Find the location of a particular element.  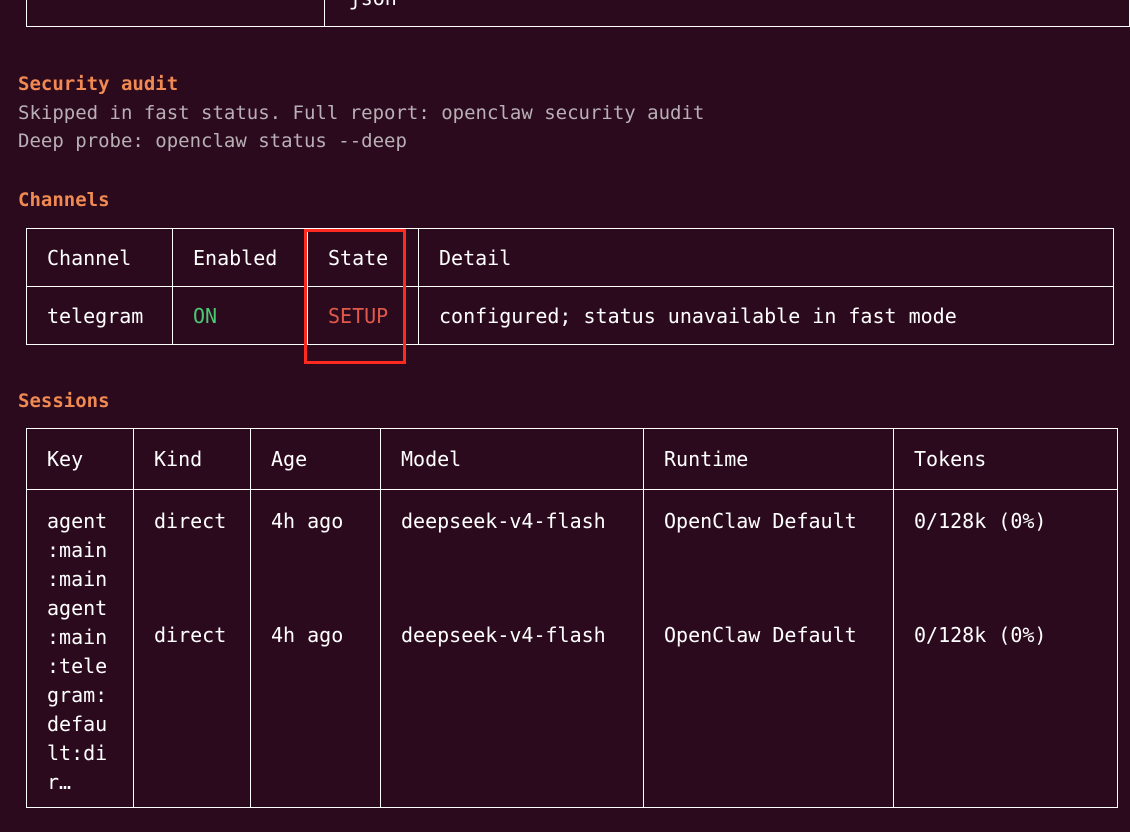

column-header-runtime: Runtime is located at coordinates (768, 459).